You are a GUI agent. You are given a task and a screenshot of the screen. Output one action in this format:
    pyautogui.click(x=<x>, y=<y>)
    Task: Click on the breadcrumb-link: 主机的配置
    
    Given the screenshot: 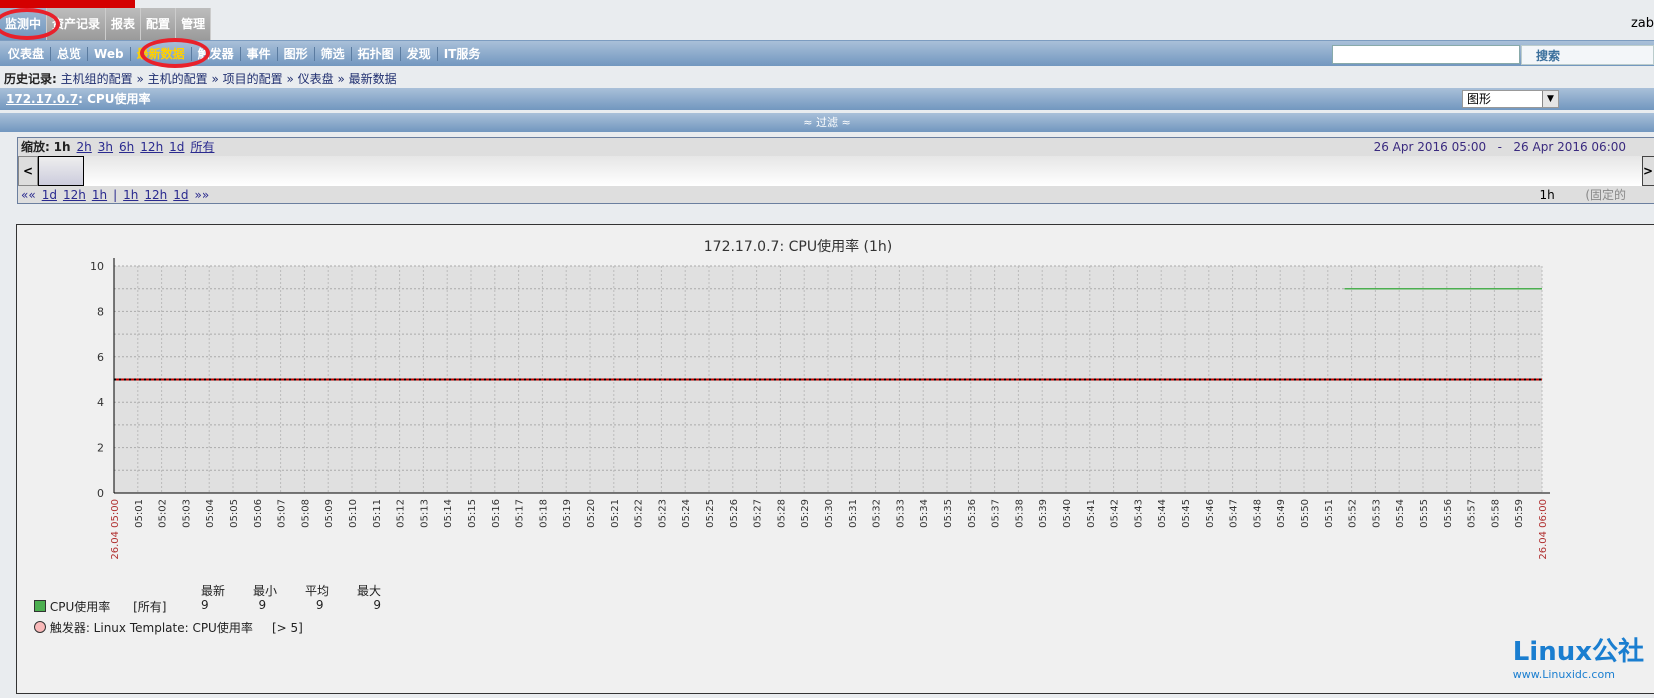 What is the action you would take?
    pyautogui.click(x=178, y=79)
    